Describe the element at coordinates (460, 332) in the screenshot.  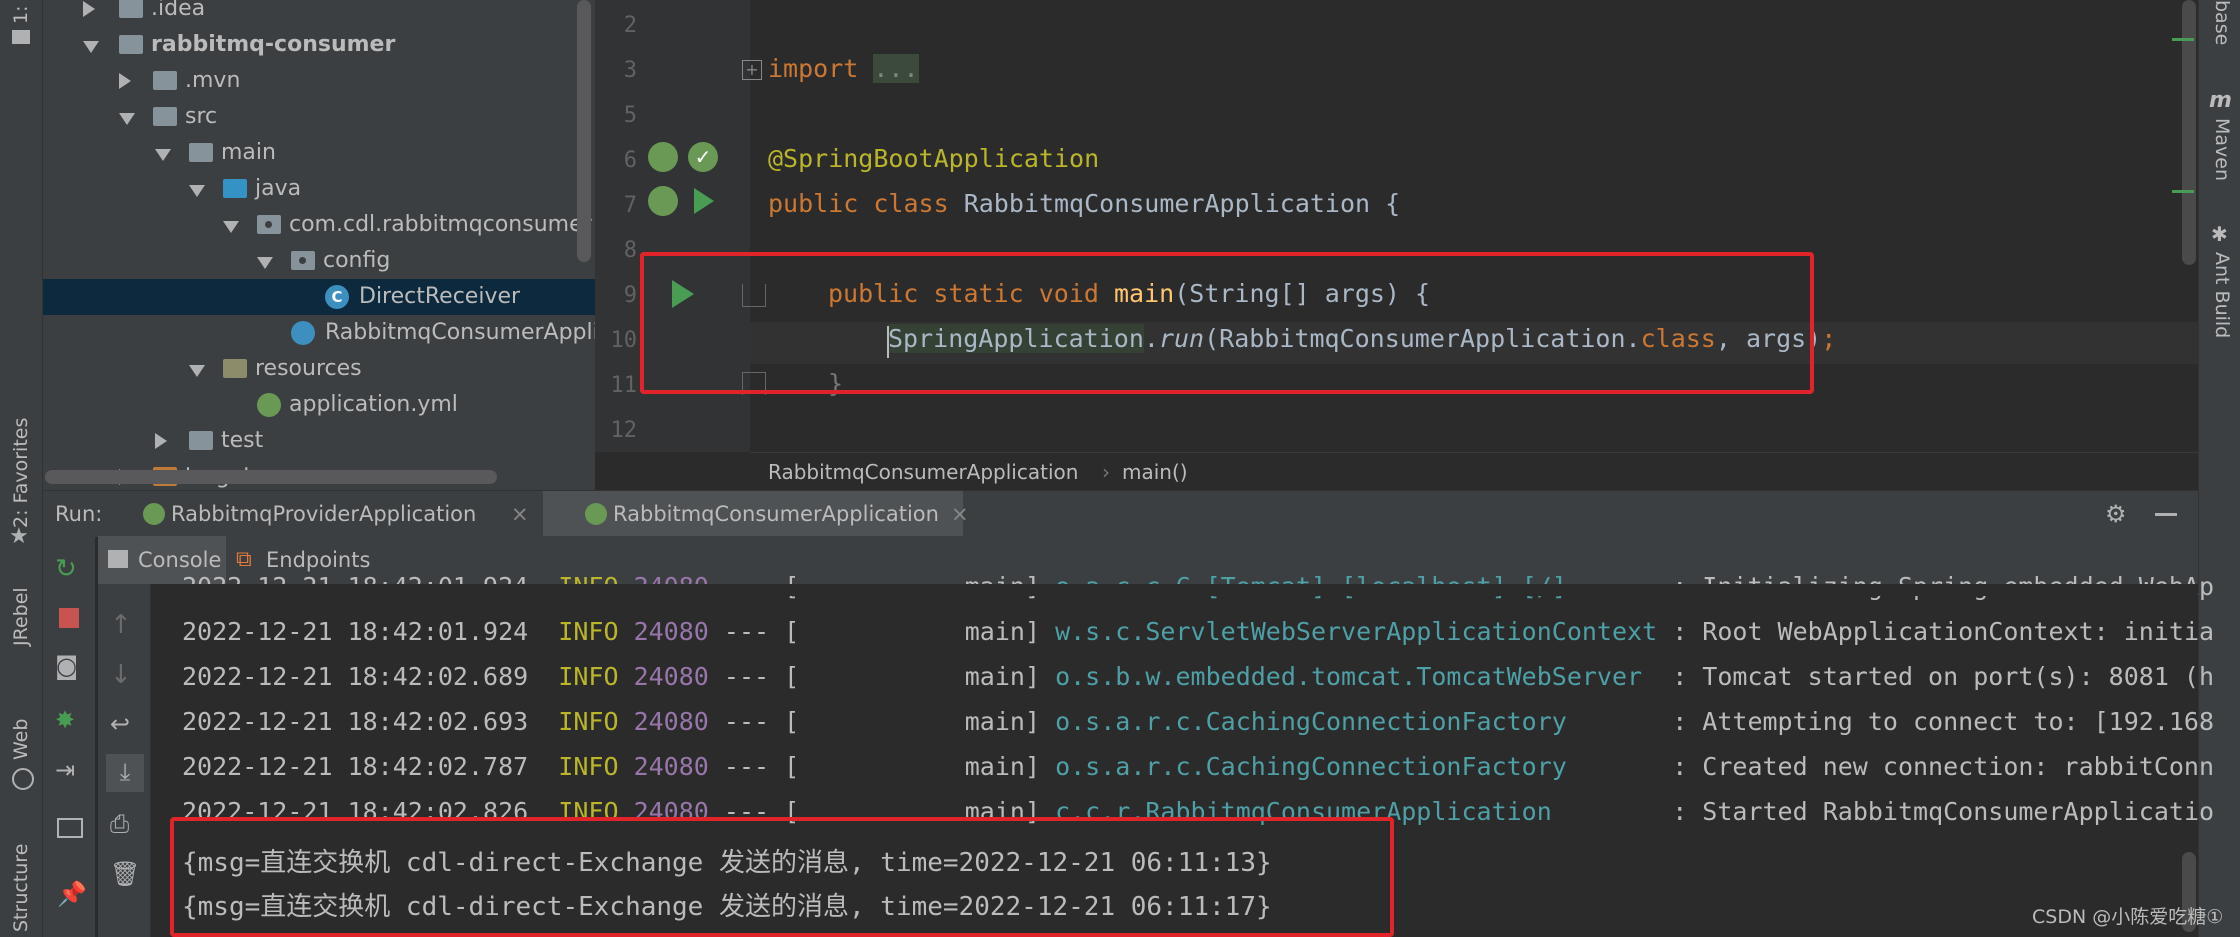
I see `tree-item-label: RabbitmqConsumerApplica` at that location.